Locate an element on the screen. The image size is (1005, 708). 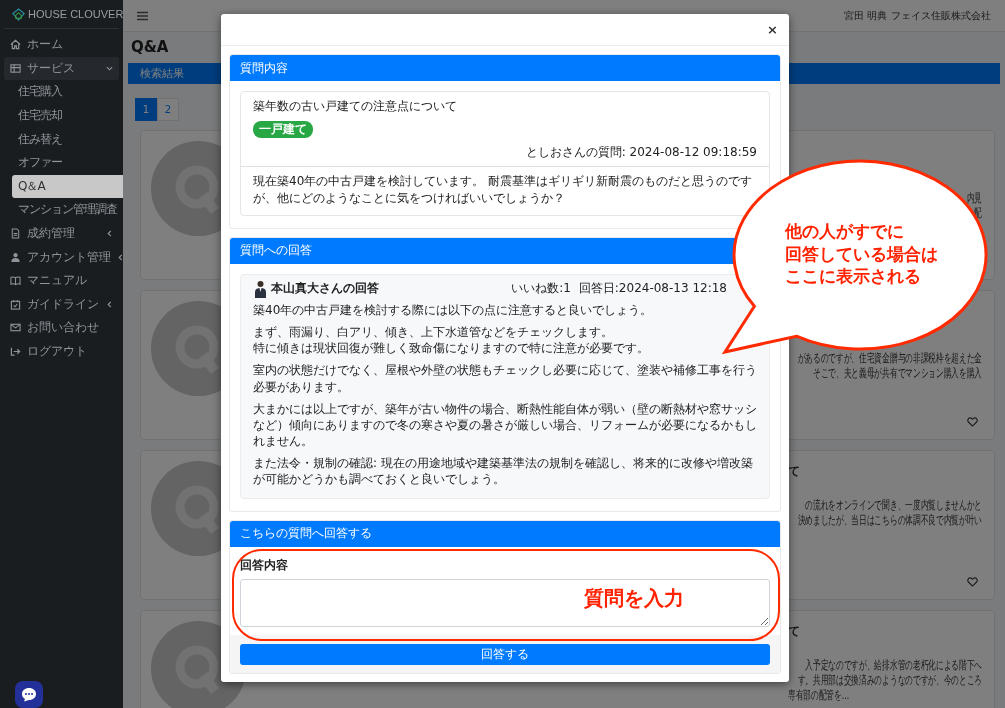
book-icon is located at coordinates (15, 281).